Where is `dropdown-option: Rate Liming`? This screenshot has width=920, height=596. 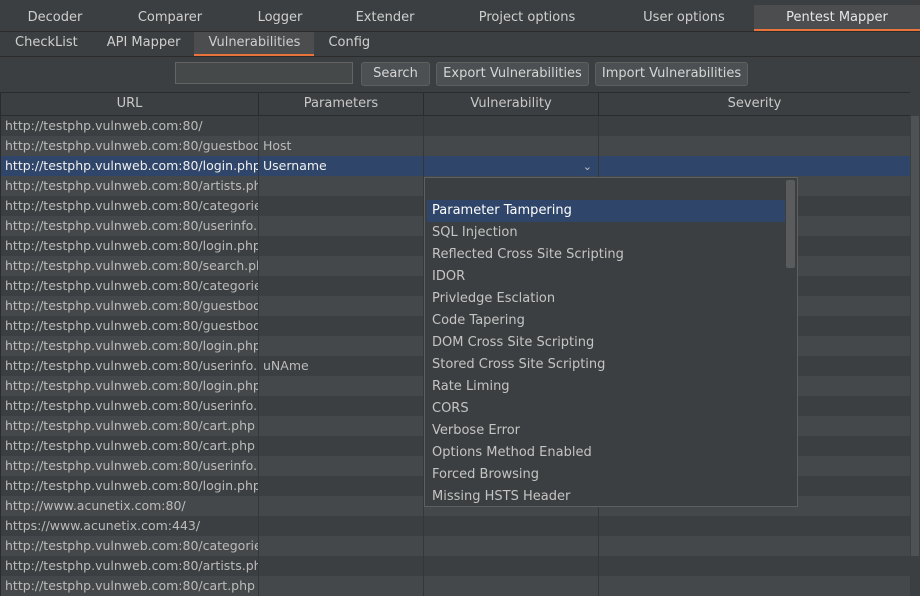
dropdown-option: Rate Liming is located at coordinates (606, 387).